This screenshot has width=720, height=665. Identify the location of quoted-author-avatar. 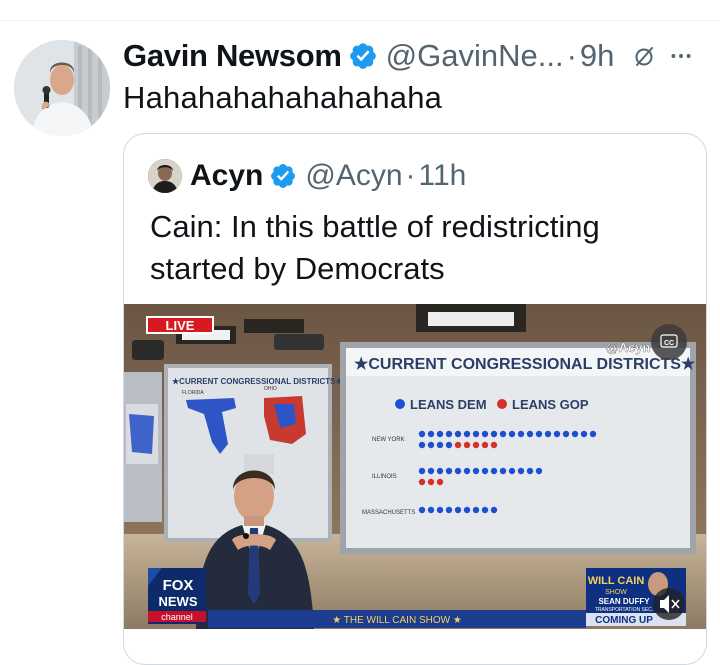
(165, 176).